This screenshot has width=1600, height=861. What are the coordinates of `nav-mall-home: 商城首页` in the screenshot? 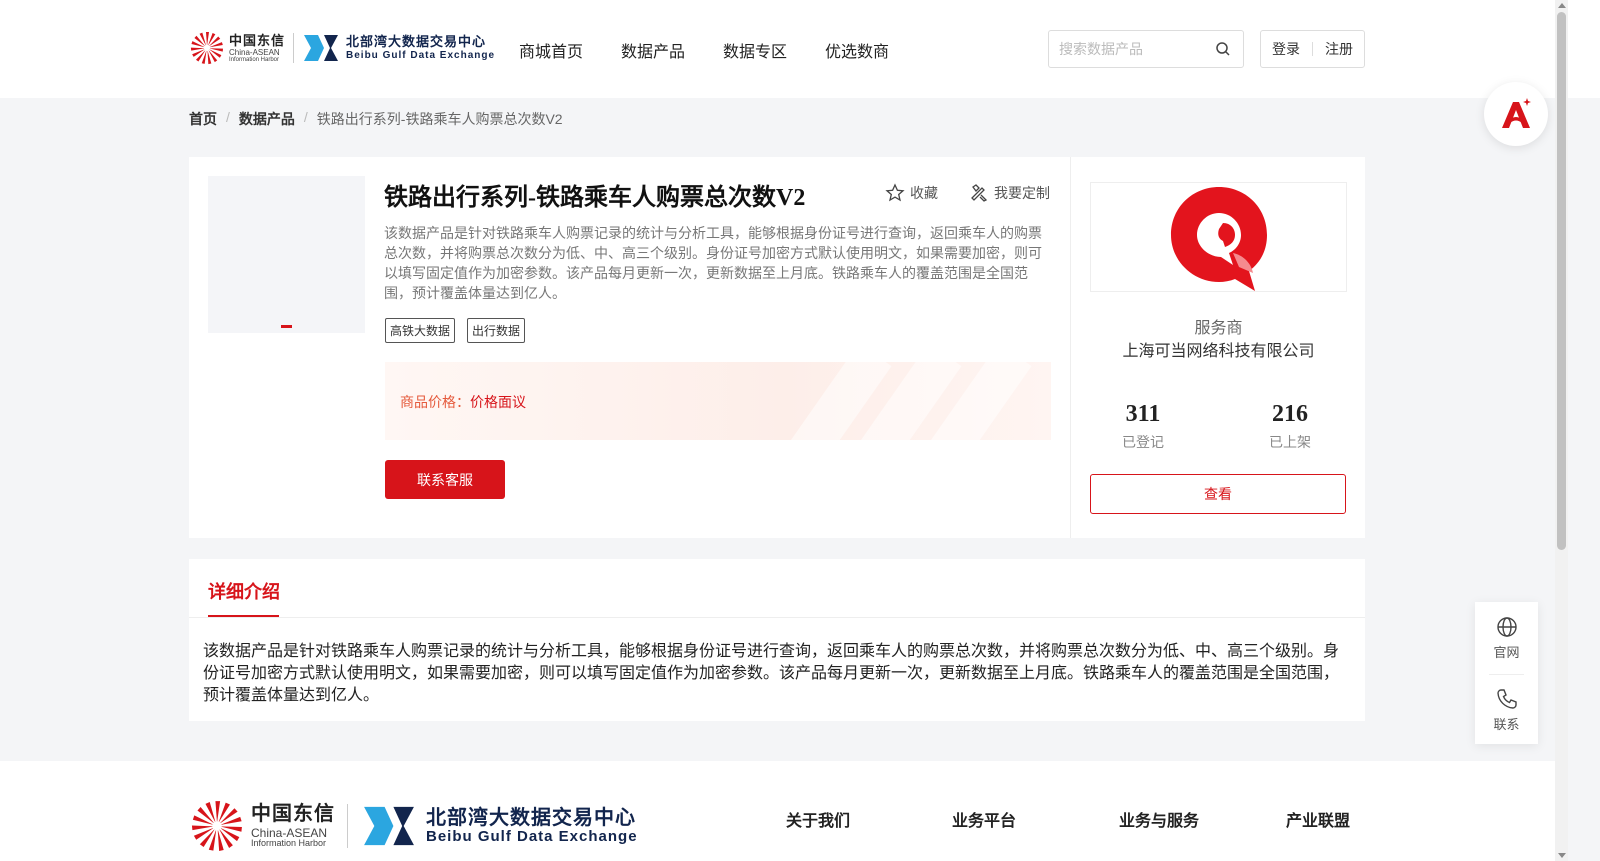 It's located at (551, 50).